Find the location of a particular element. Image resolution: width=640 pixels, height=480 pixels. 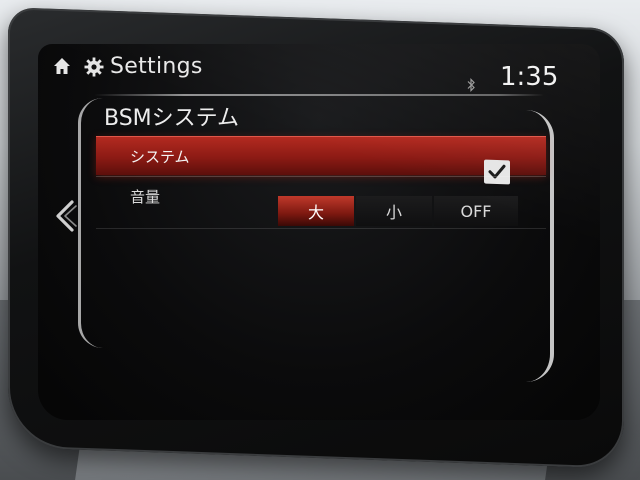

system-checkbox is located at coordinates (497, 172).